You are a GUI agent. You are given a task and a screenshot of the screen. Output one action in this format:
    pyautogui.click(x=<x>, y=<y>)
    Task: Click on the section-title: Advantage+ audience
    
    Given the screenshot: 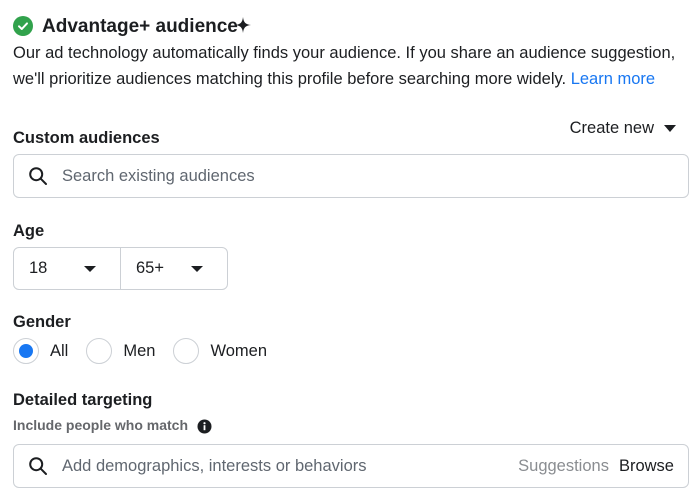 What is the action you would take?
    pyautogui.click(x=140, y=26)
    